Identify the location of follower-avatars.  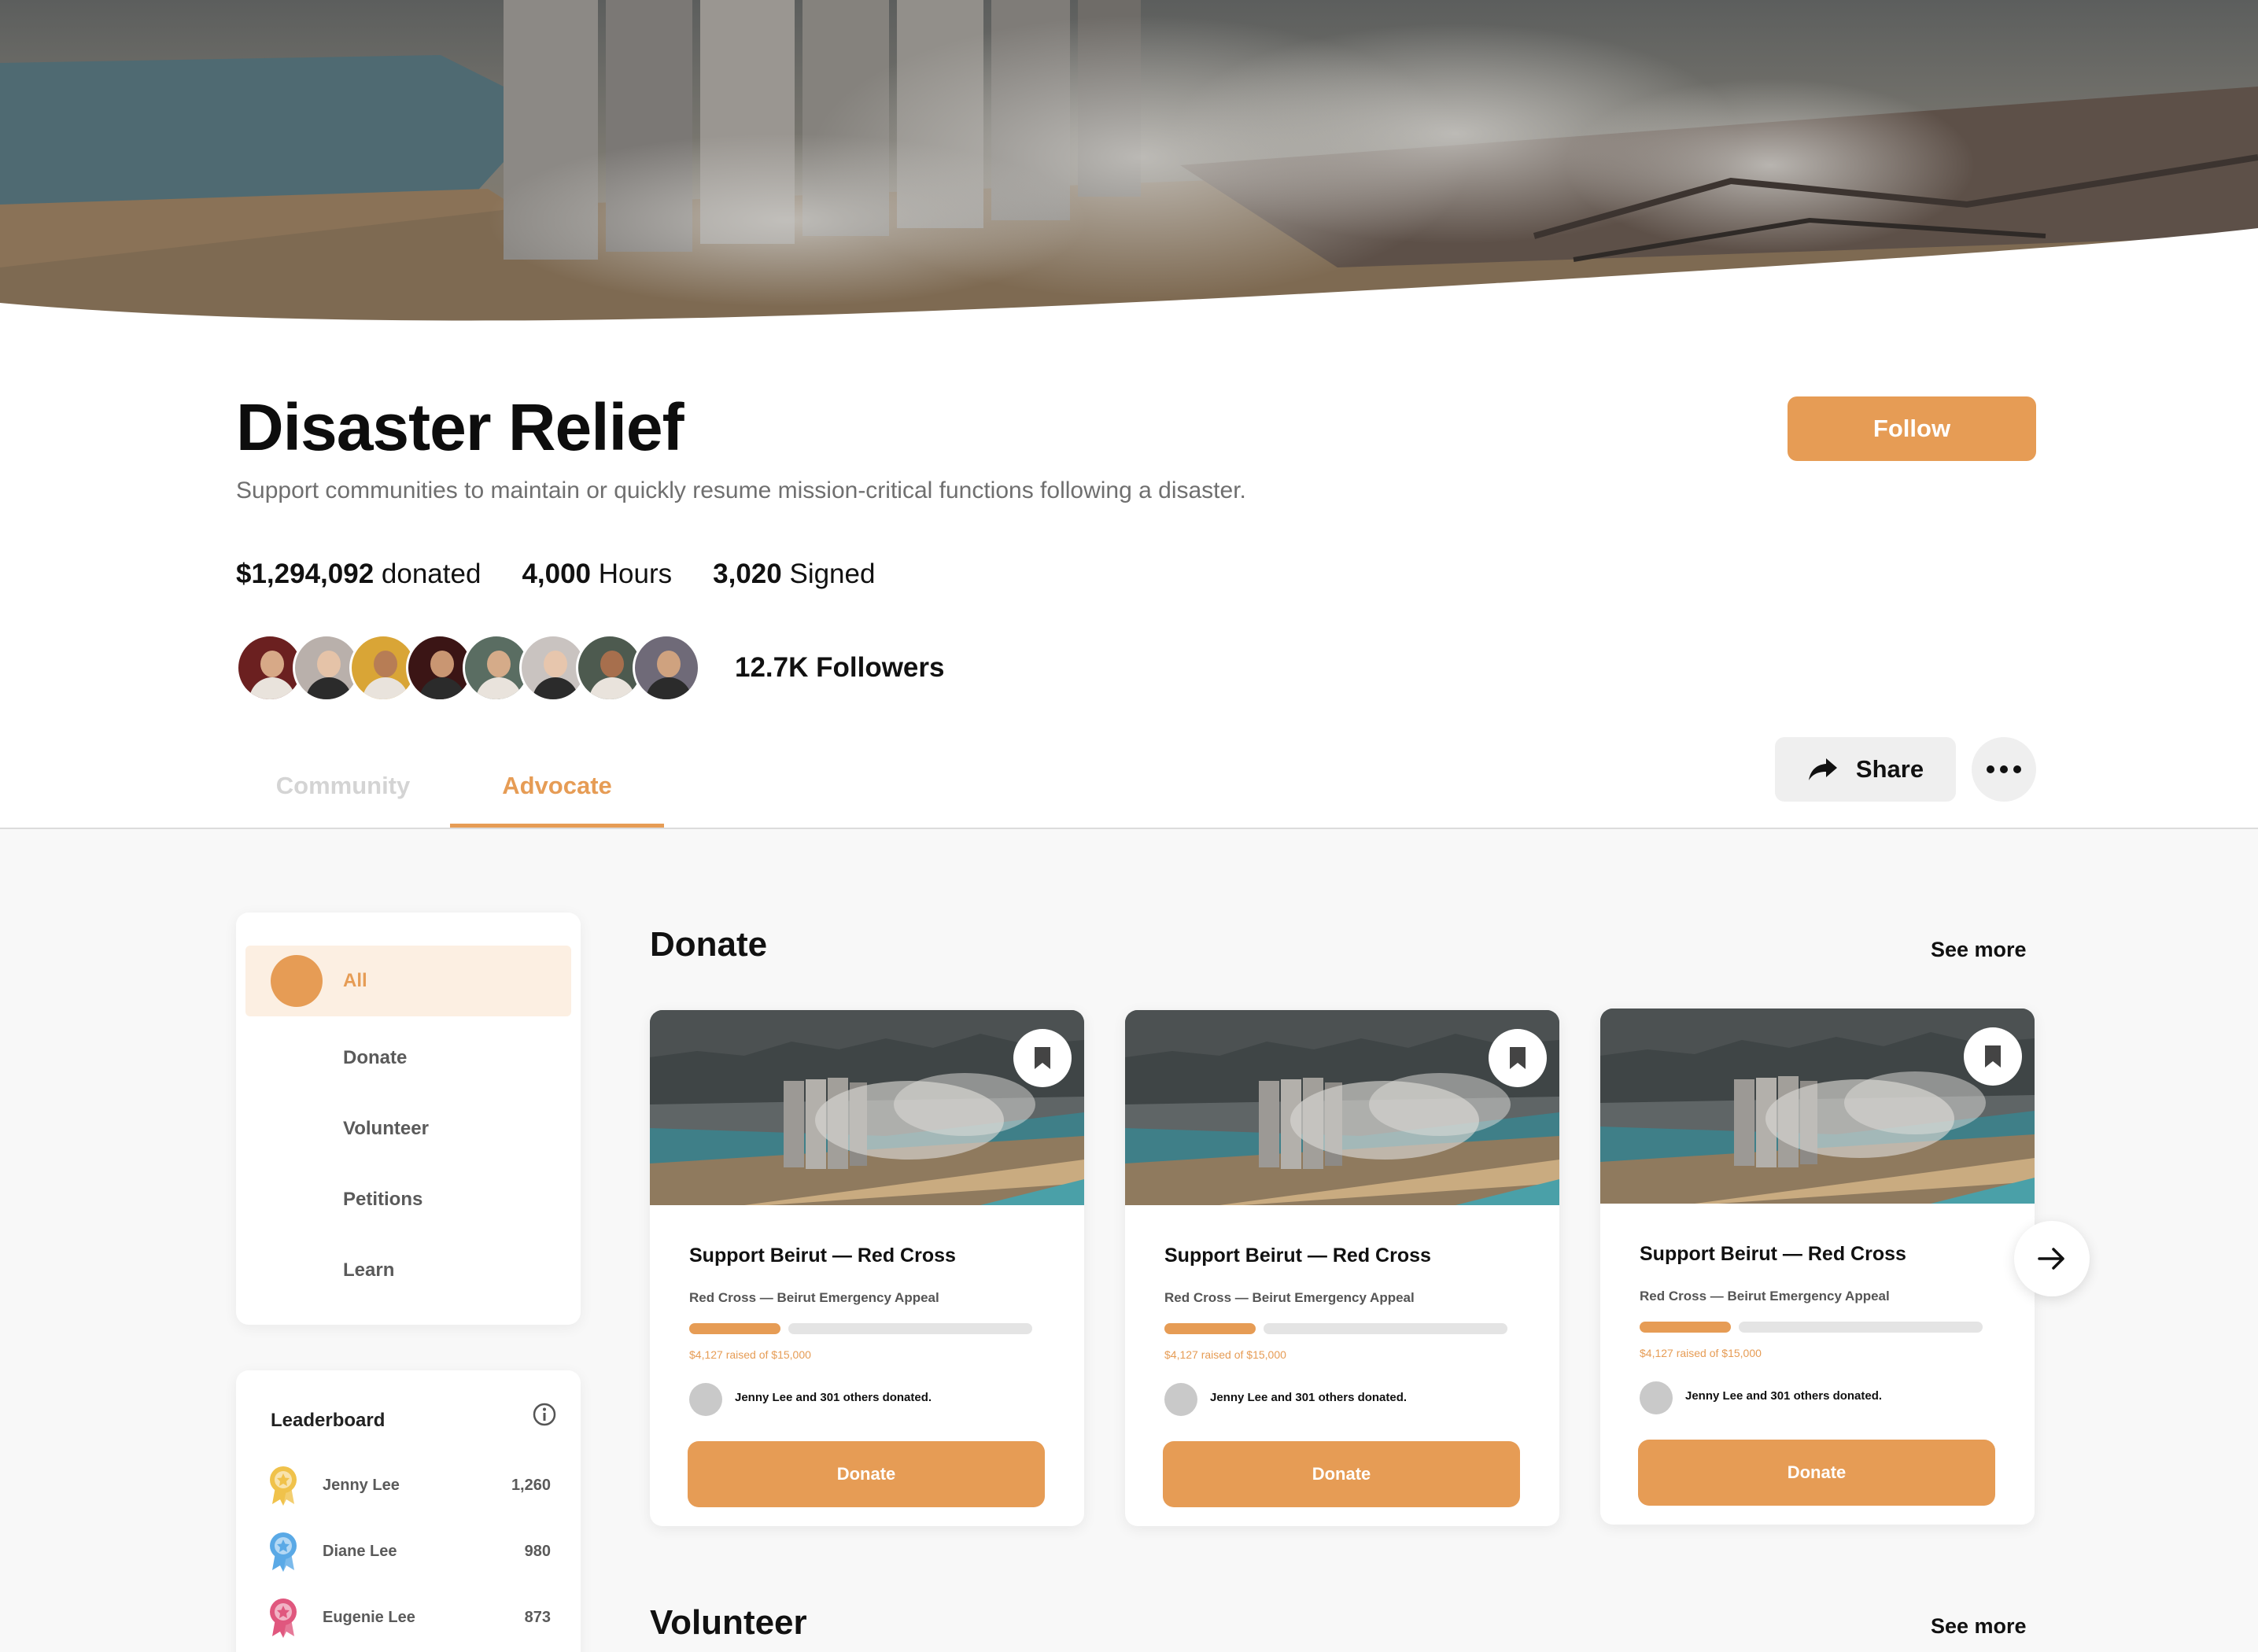
(468, 668).